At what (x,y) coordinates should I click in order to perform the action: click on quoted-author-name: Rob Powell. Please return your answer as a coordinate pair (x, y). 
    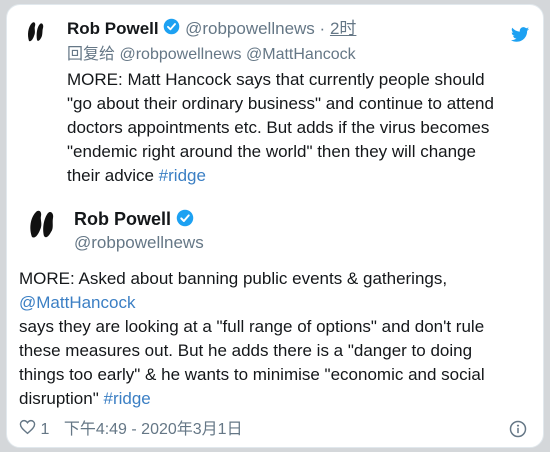
    Looking at the image, I should click on (113, 28).